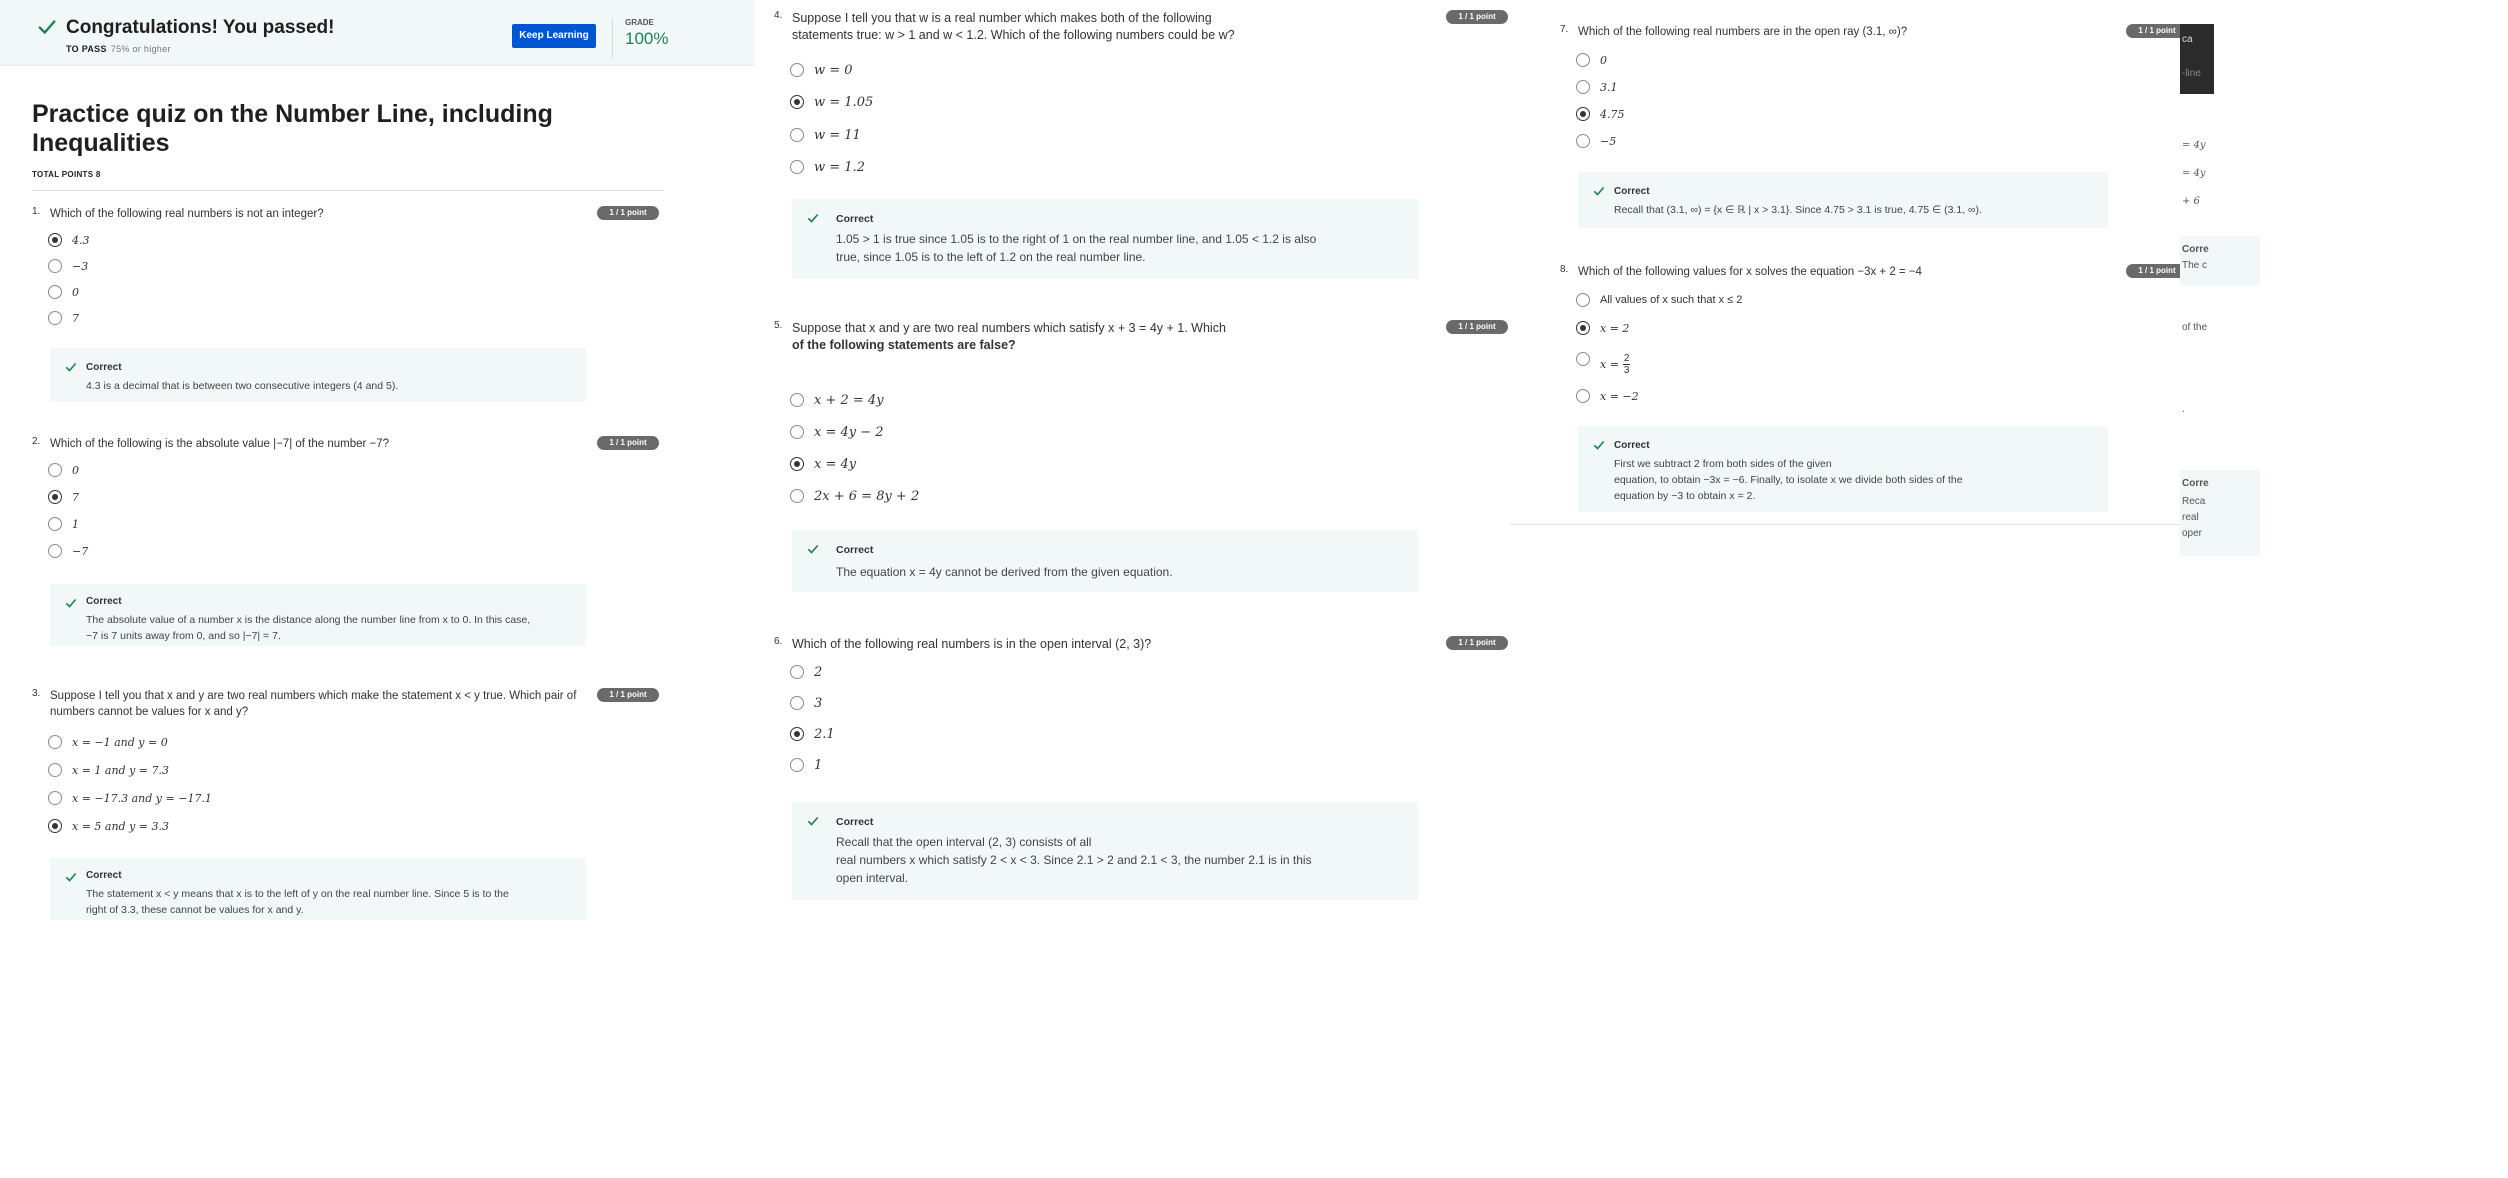 Image resolution: width=2508 pixels, height=1178 pixels. What do you see at coordinates (68, 266) in the screenshot?
I see `option: −3` at bounding box center [68, 266].